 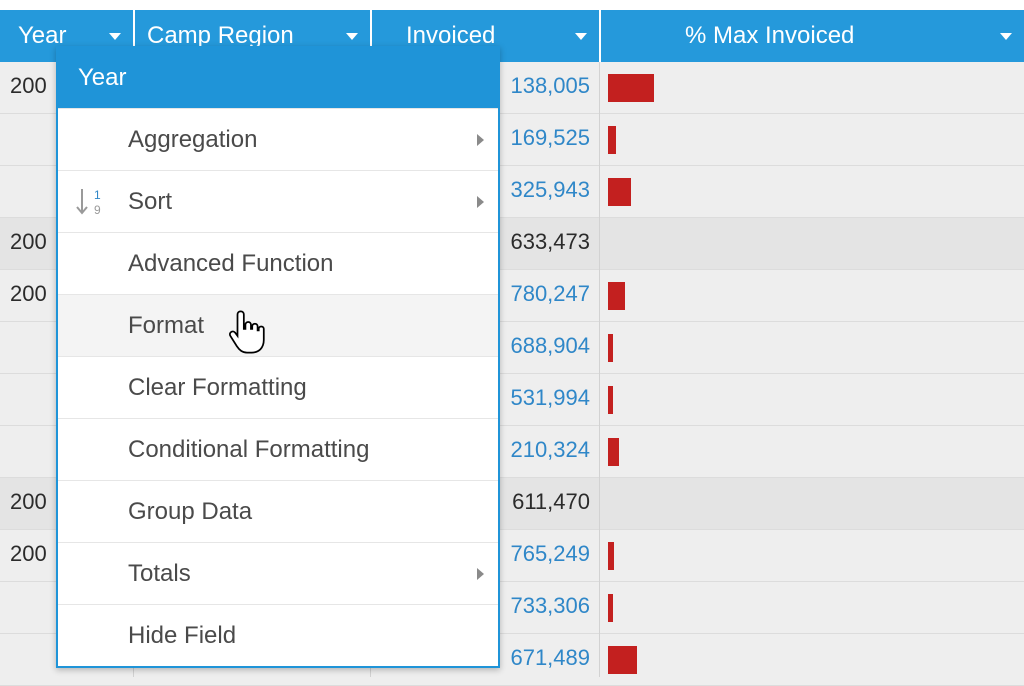 I want to click on column-header-max-invoiced: % Max Invoiced, so click(x=811, y=36).